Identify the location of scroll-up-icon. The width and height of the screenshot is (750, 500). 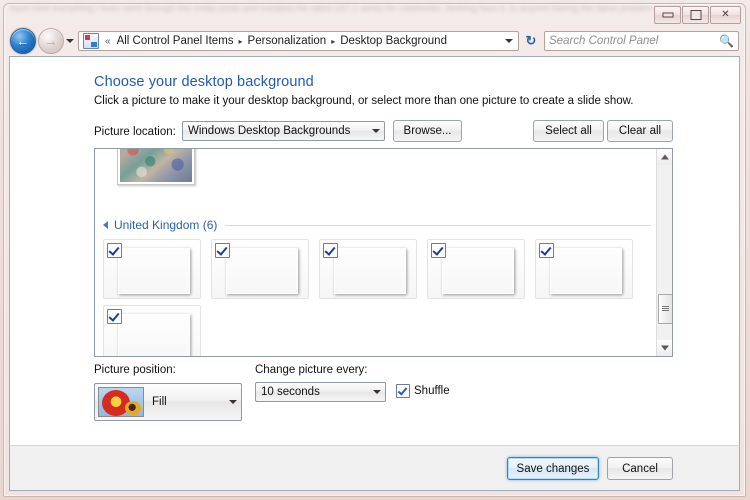
(664, 157).